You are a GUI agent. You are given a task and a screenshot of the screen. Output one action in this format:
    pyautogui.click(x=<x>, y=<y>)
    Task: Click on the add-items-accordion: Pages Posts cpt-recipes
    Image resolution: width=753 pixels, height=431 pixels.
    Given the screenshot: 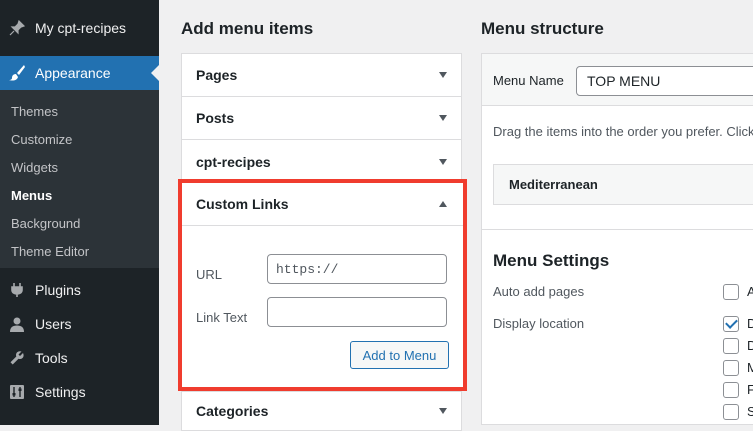 What is the action you would take?
    pyautogui.click(x=321, y=118)
    